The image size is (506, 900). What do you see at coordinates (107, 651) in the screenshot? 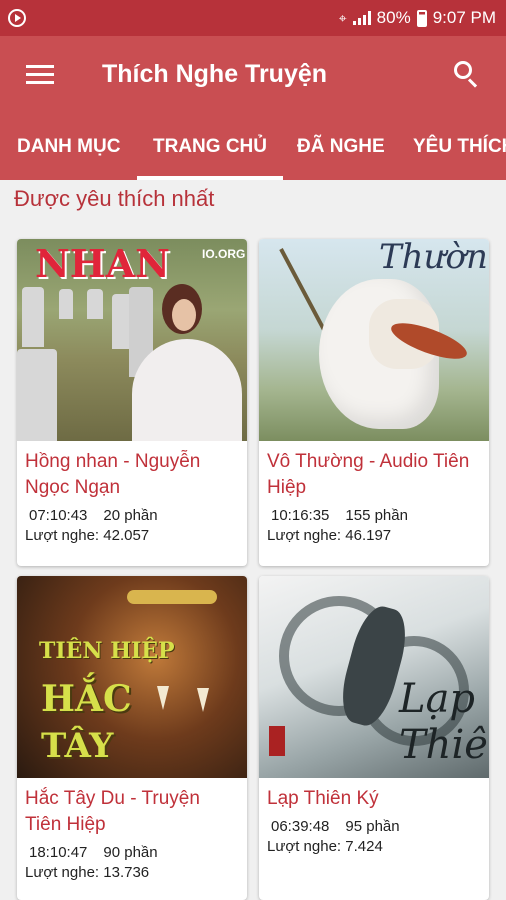
I see `cover-text-line: TIÊN HIỆP` at bounding box center [107, 651].